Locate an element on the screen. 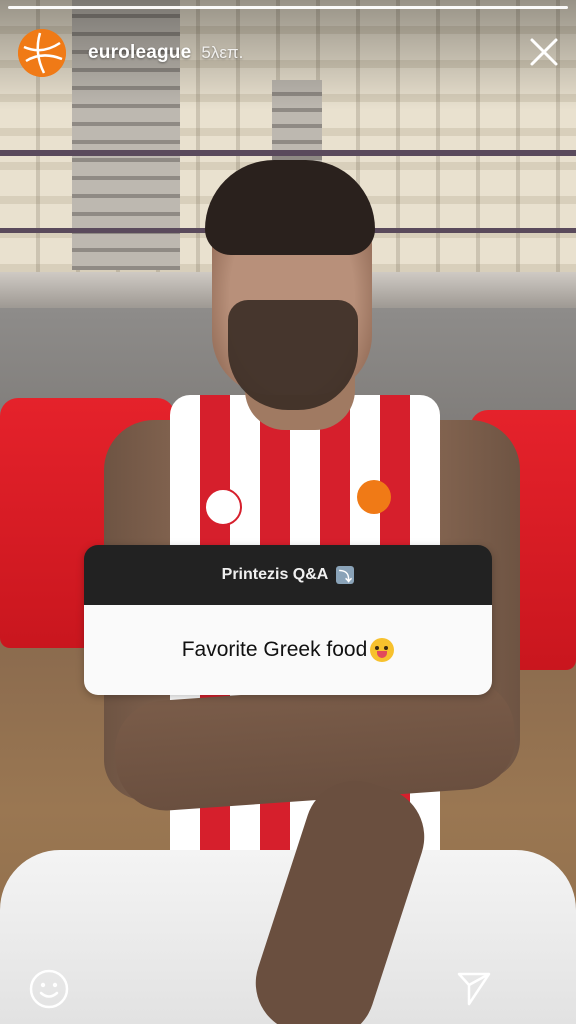 This screenshot has width=576, height=1024. question-sticker: Printezis Q&A ⤵ Favorite Greek food is located at coordinates (288, 620).